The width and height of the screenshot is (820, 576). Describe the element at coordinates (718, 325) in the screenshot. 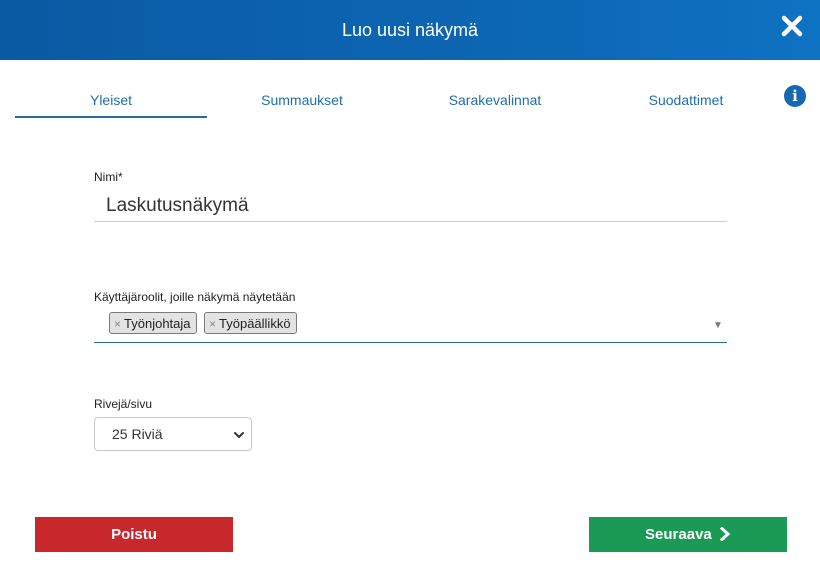

I see `dropdown-arrow-icon: ▼` at that location.